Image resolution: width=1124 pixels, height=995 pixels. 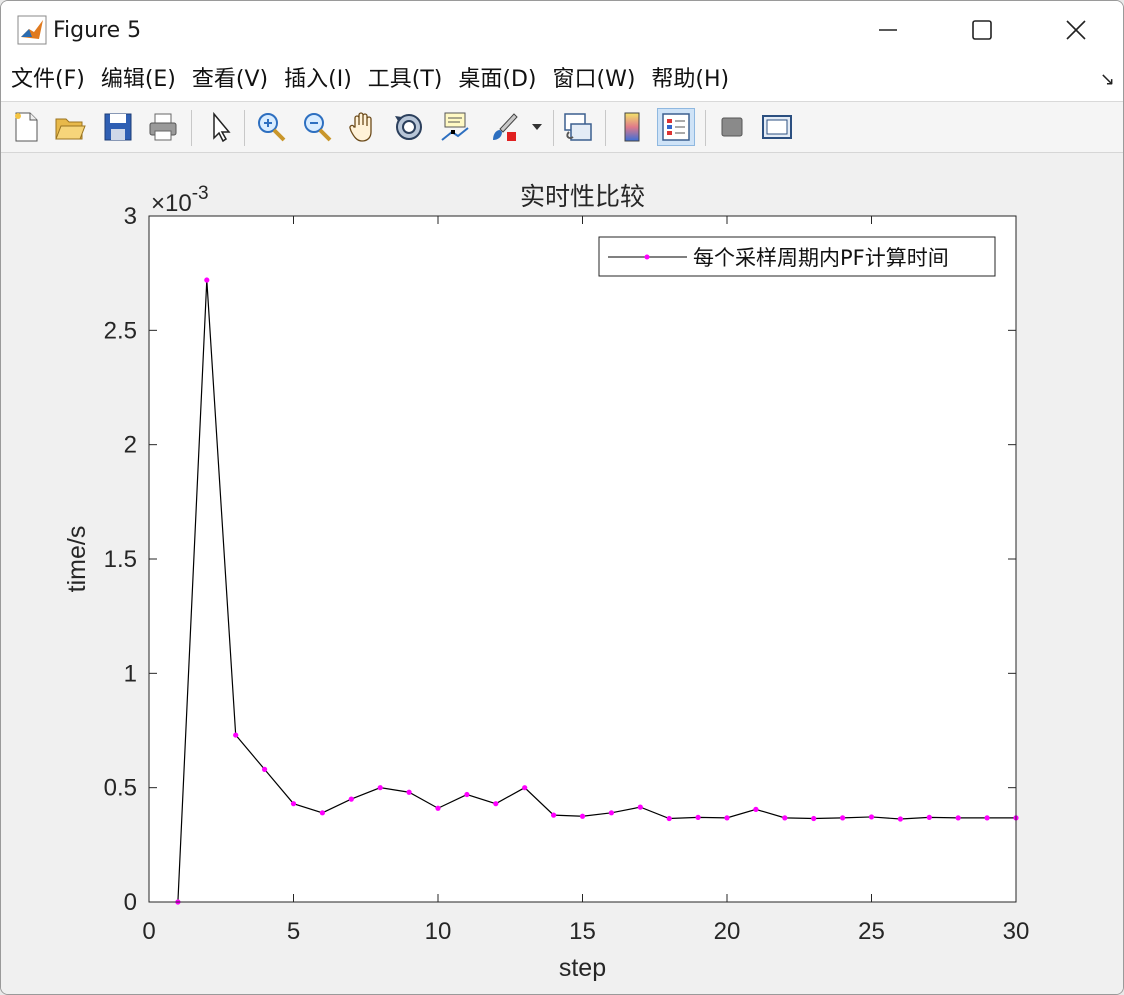 What do you see at coordinates (120, 330) in the screenshot?
I see `y-tick-label: 2.5` at bounding box center [120, 330].